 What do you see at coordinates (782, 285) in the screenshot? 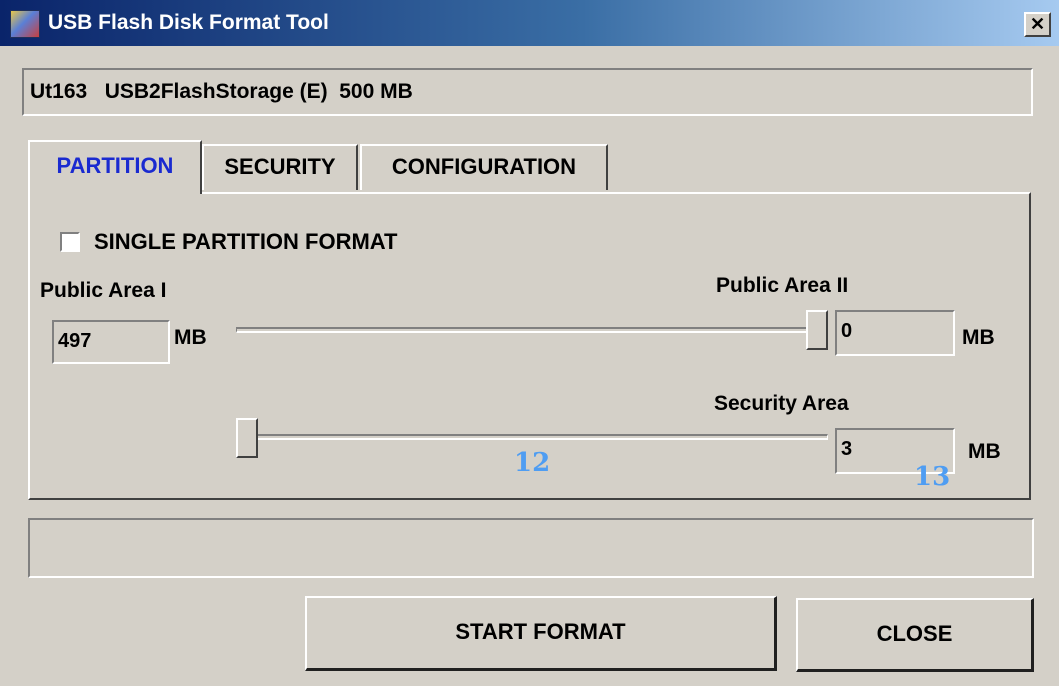
I see `public-area-2-label: Public Area II` at bounding box center [782, 285].